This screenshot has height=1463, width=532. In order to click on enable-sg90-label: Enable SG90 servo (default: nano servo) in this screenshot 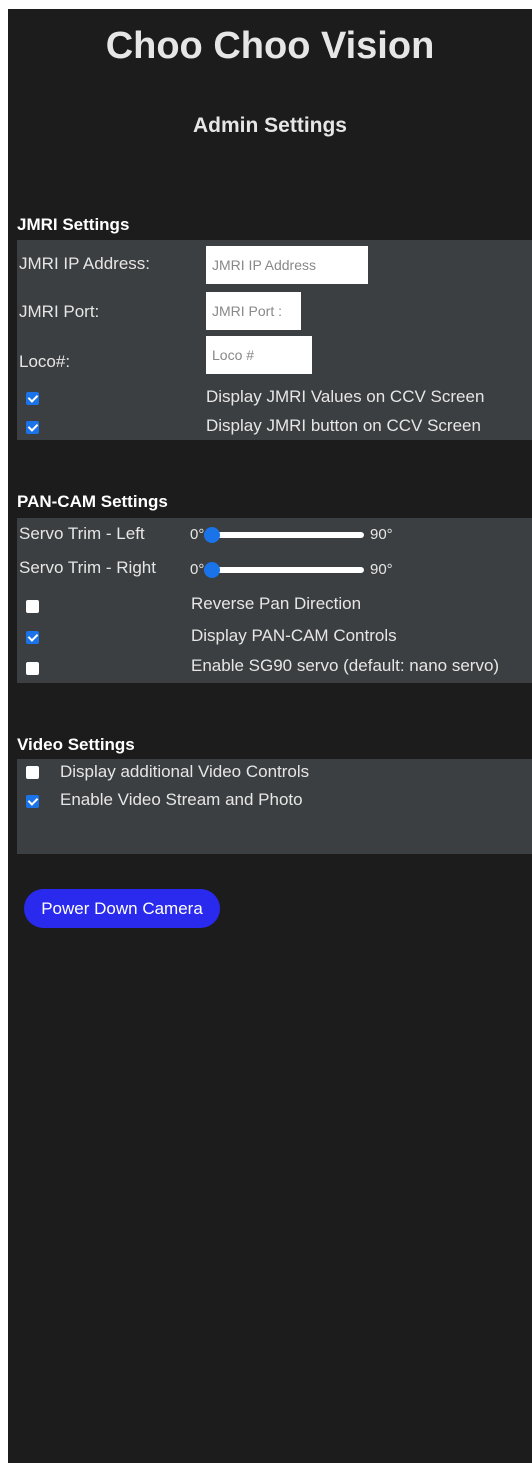, I will do `click(345, 665)`.